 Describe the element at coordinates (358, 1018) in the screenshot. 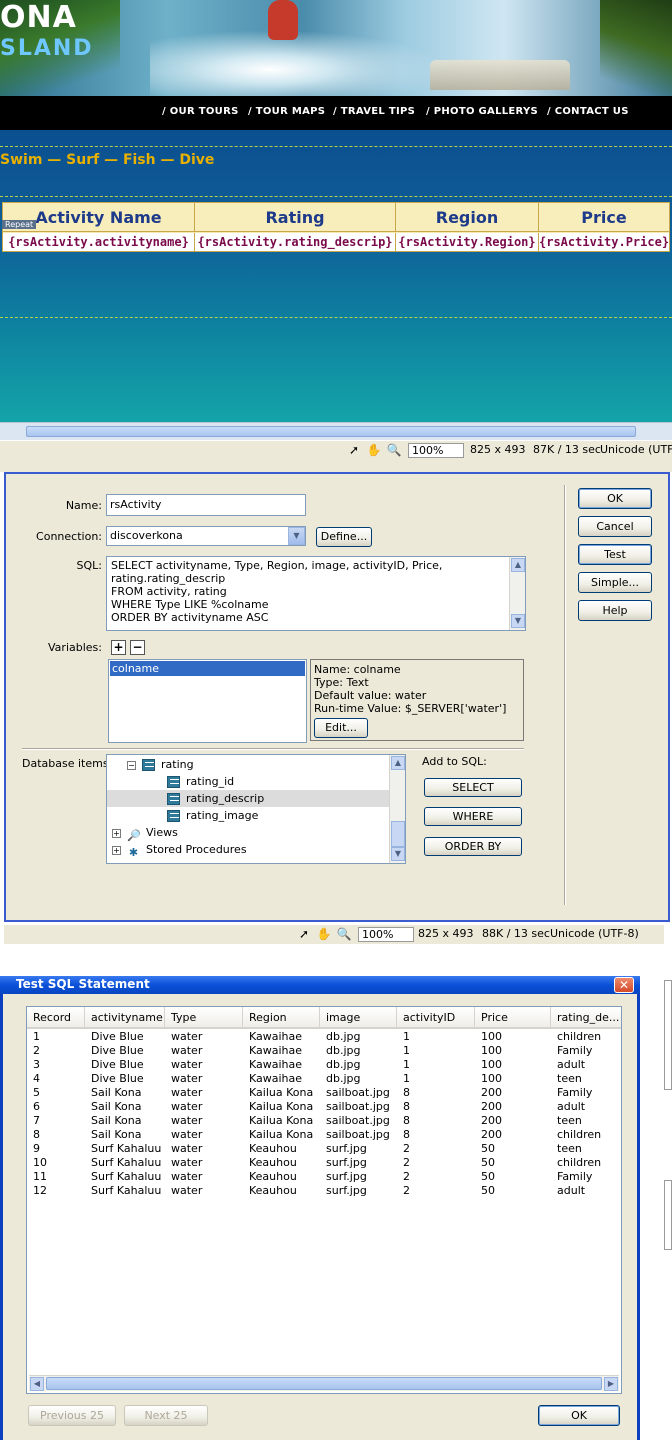

I see `grid-header-image: image` at that location.